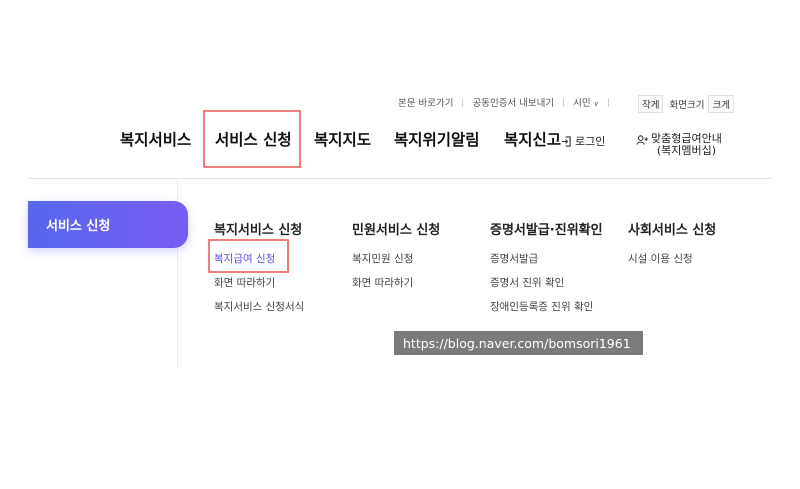 This screenshot has height=489, width=800. What do you see at coordinates (582, 103) in the screenshot?
I see `city-select-label: 시민` at bounding box center [582, 103].